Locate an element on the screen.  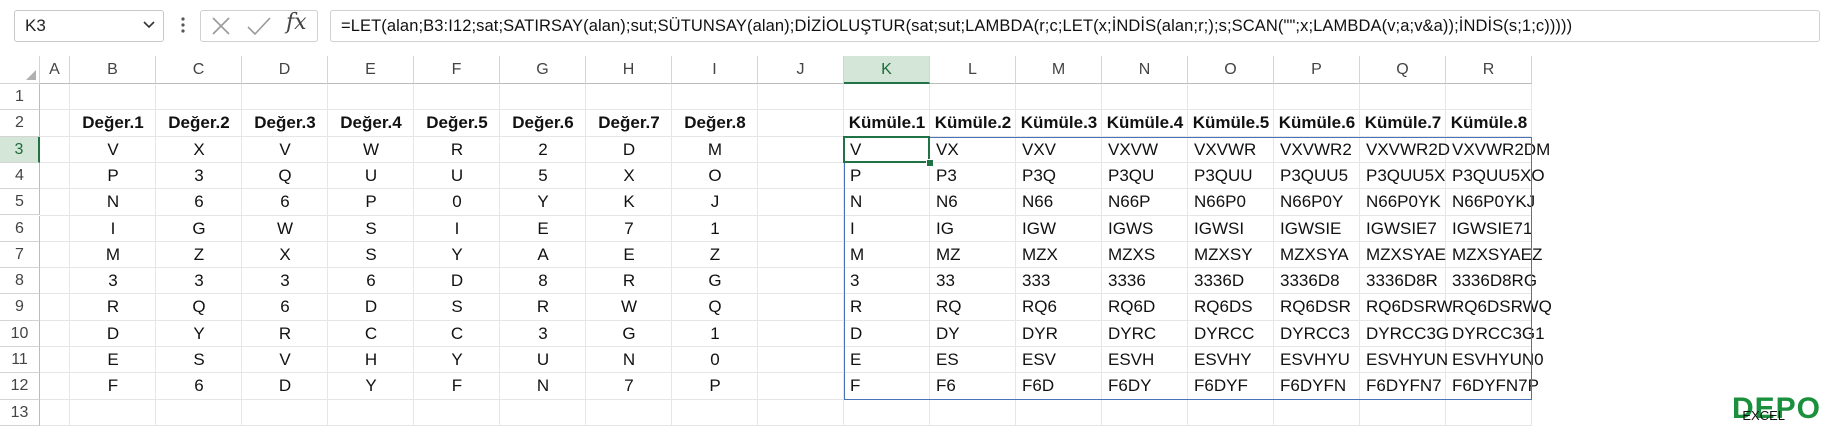
value-cell: F is located at coordinates (457, 386).